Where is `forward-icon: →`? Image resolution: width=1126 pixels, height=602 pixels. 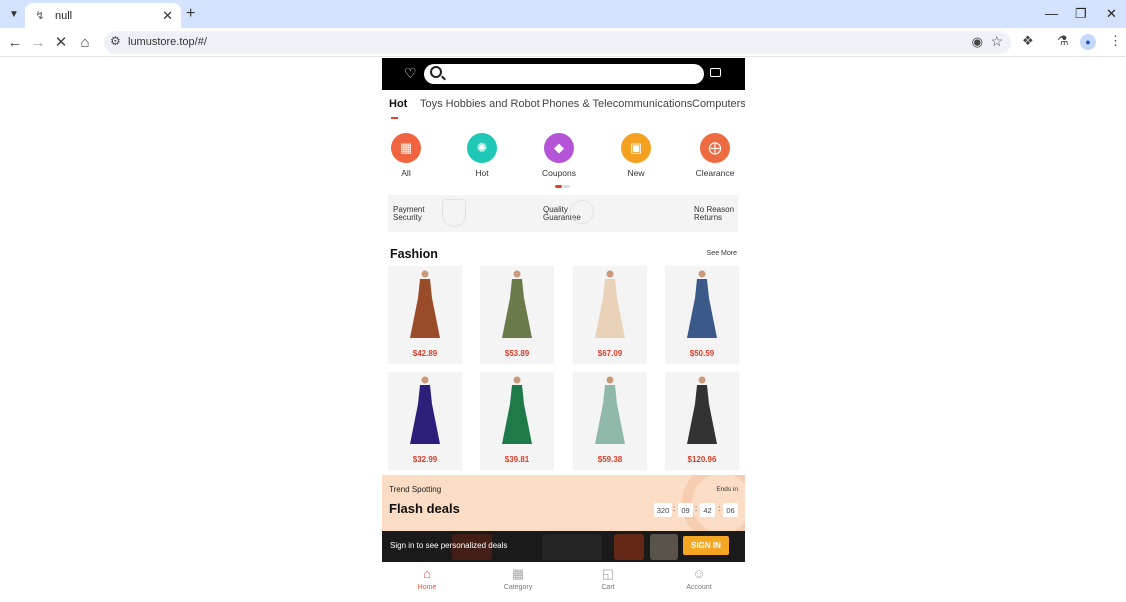 forward-icon: → is located at coordinates (38, 42).